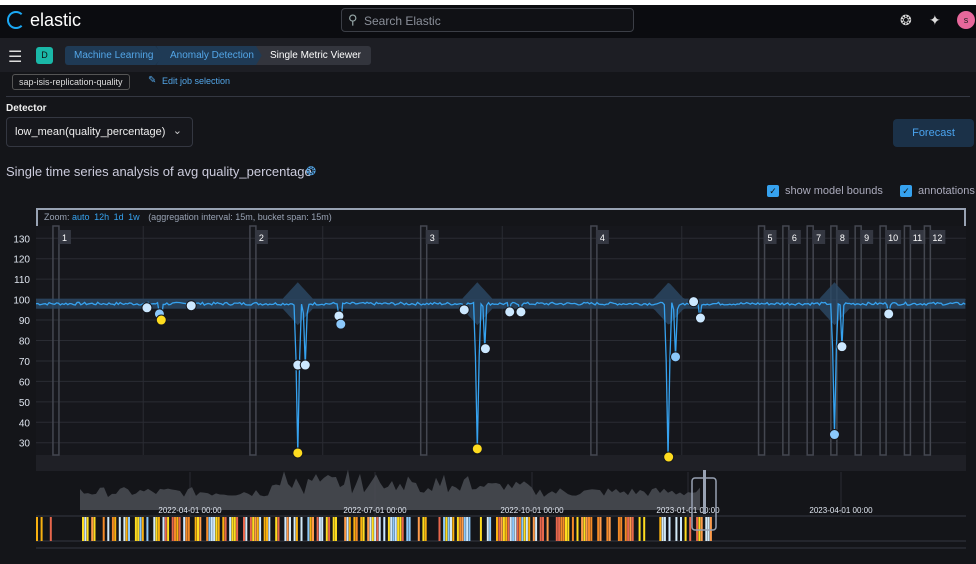 Image resolution: width=976 pixels, height=564 pixels. I want to click on y-tick-label: 80, so click(25, 342).